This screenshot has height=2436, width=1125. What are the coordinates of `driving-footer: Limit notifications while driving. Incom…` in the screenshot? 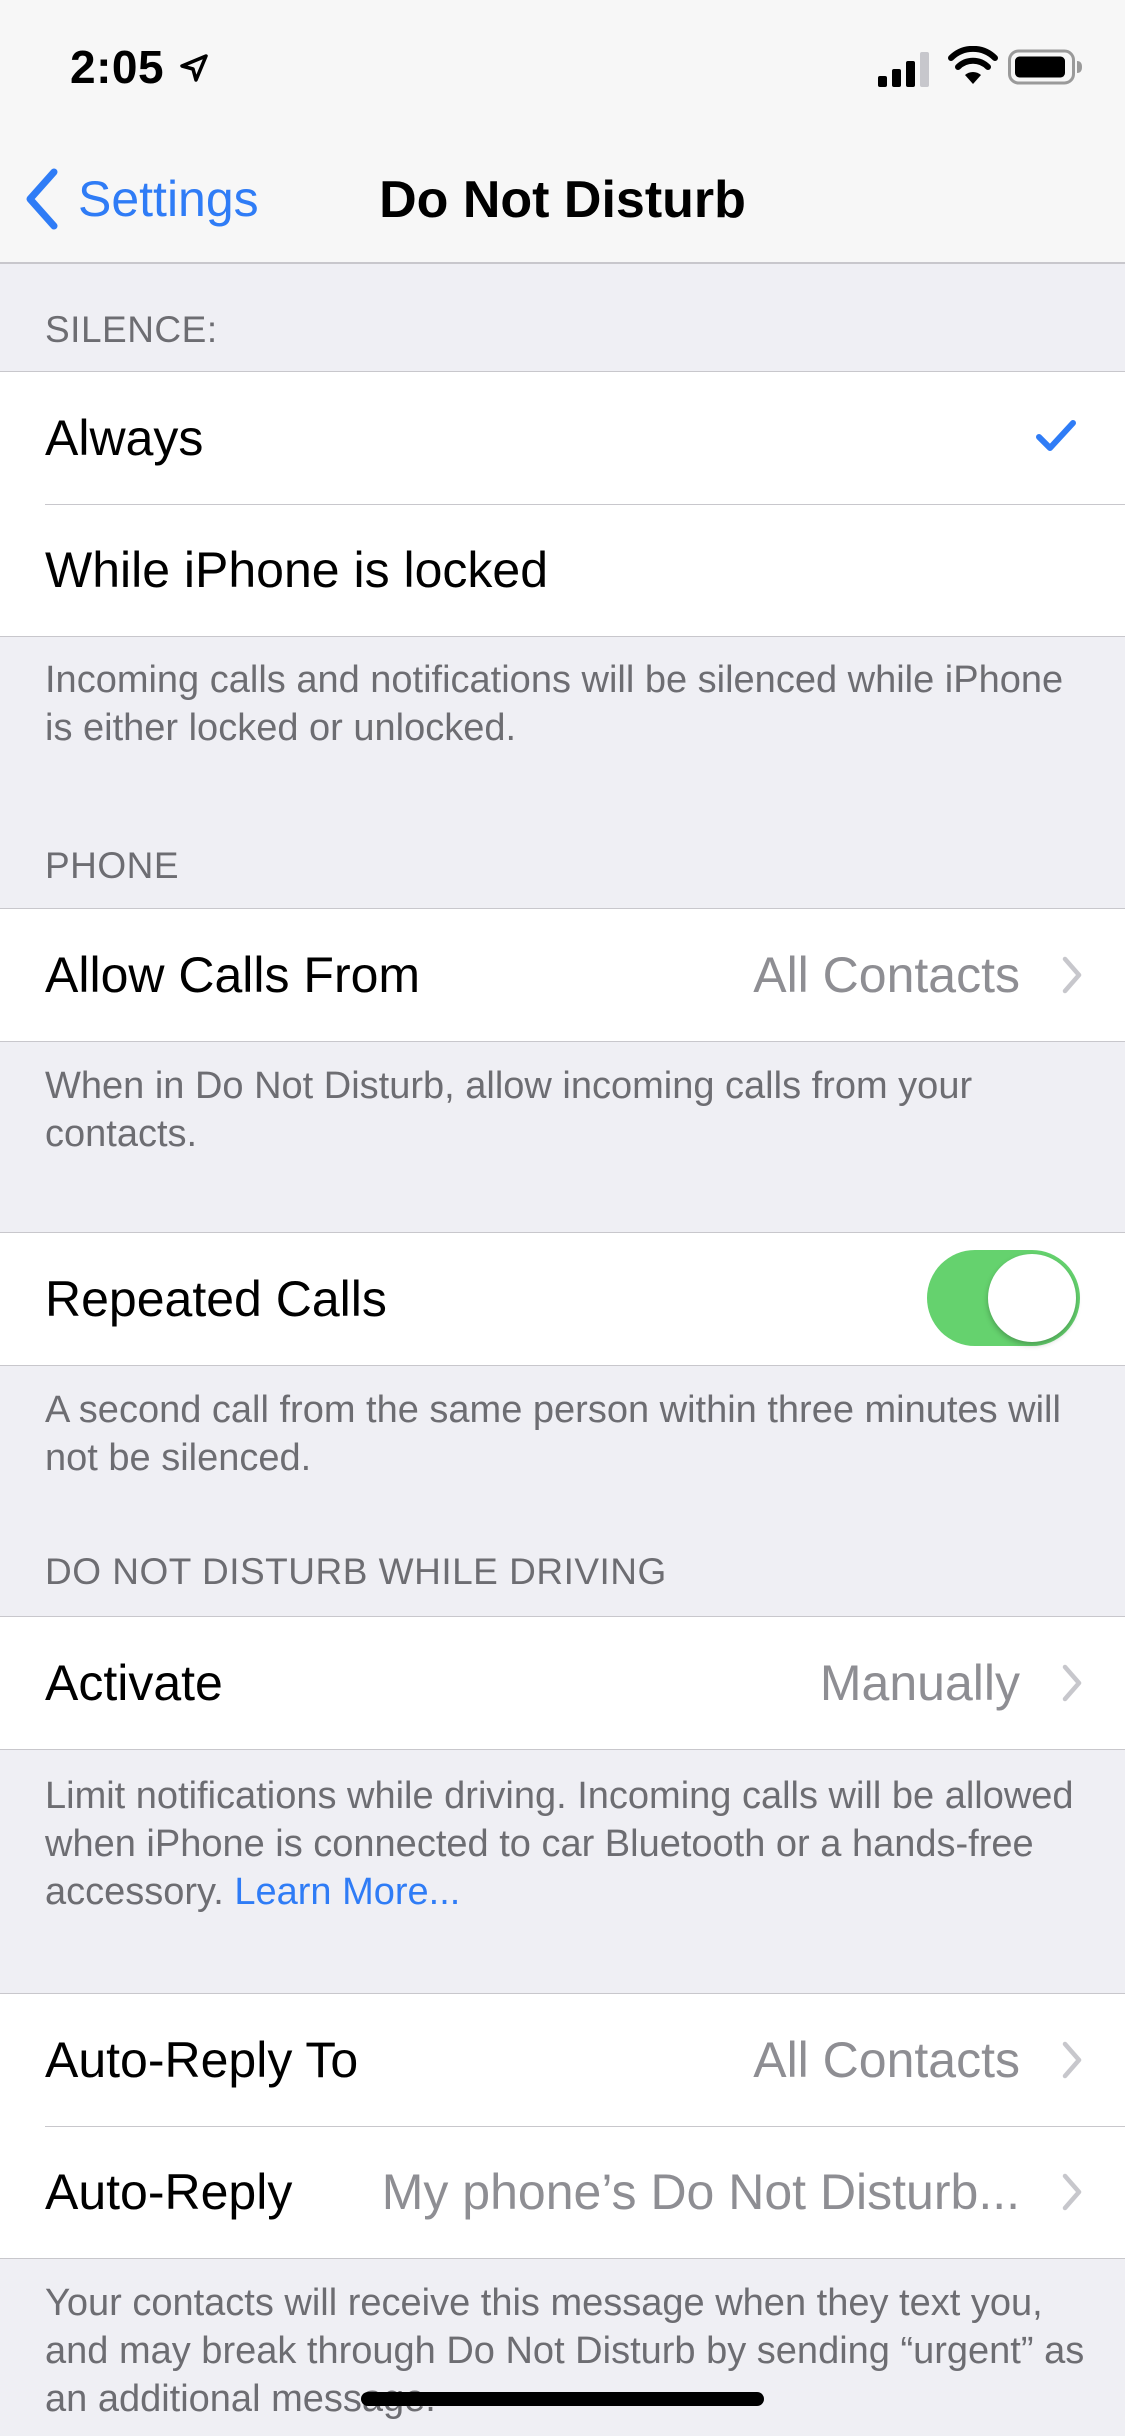 It's located at (565, 1844).